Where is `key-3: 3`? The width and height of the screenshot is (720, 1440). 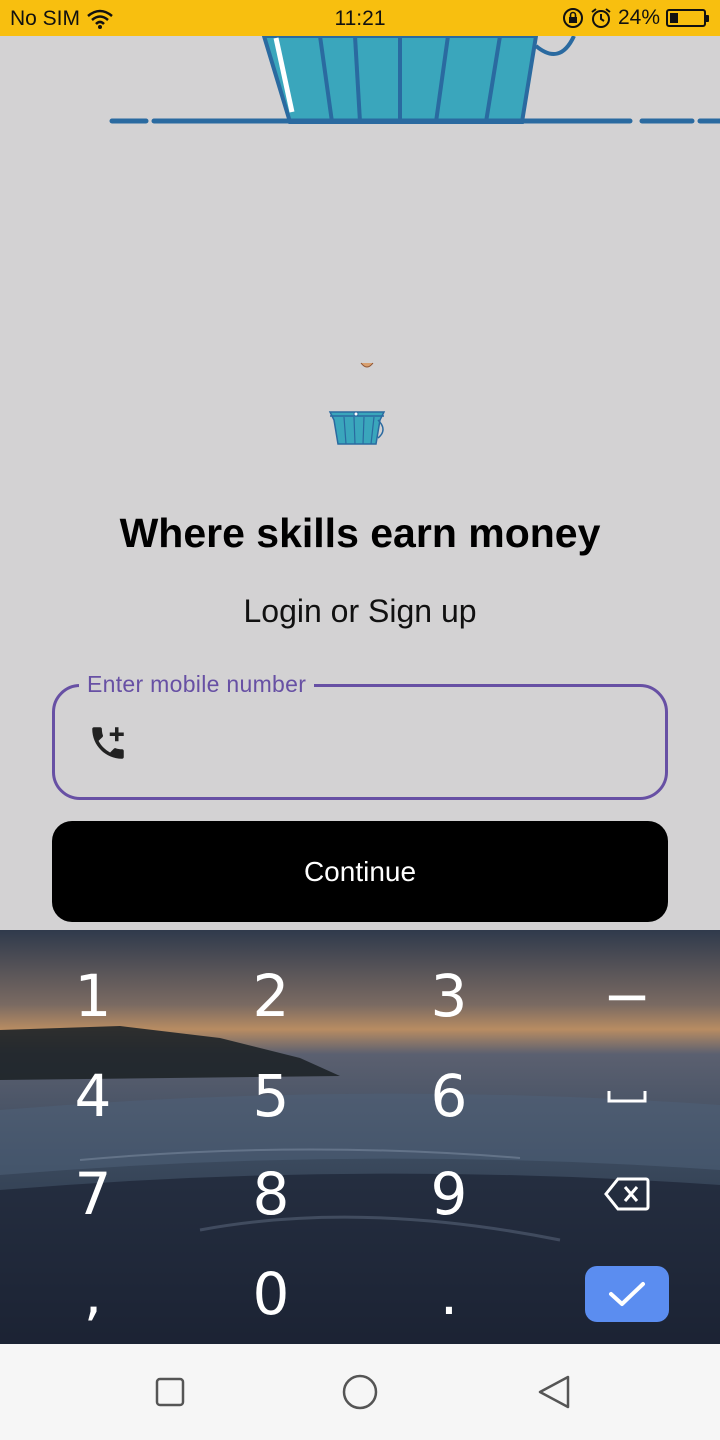
key-3: 3 is located at coordinates (449, 996).